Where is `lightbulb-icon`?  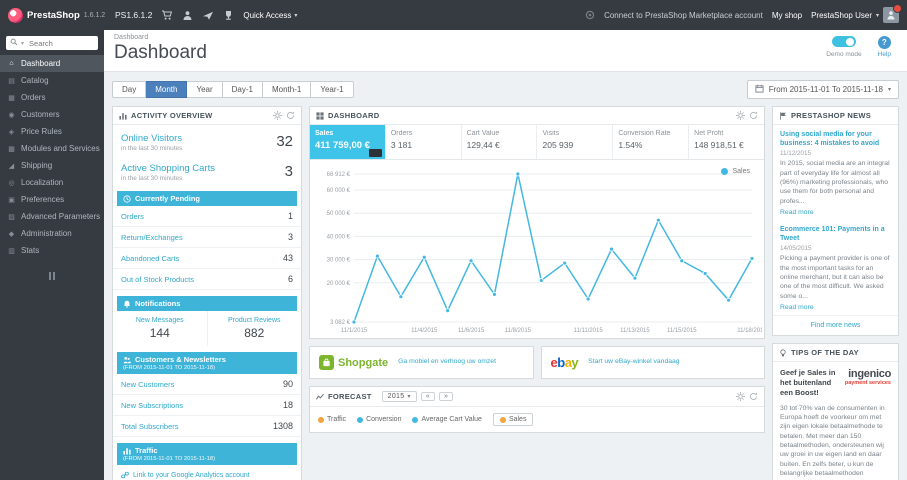 lightbulb-icon is located at coordinates (783, 353).